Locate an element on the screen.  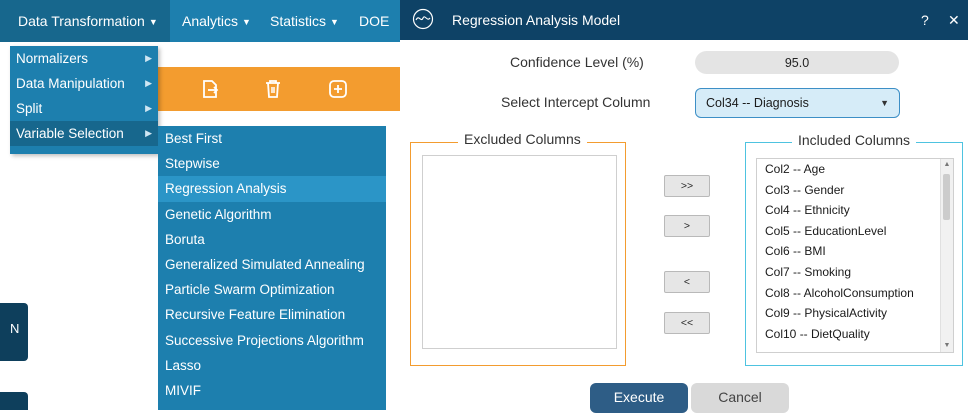
menu-item-label: Data Manipulation is located at coordinates (70, 83).